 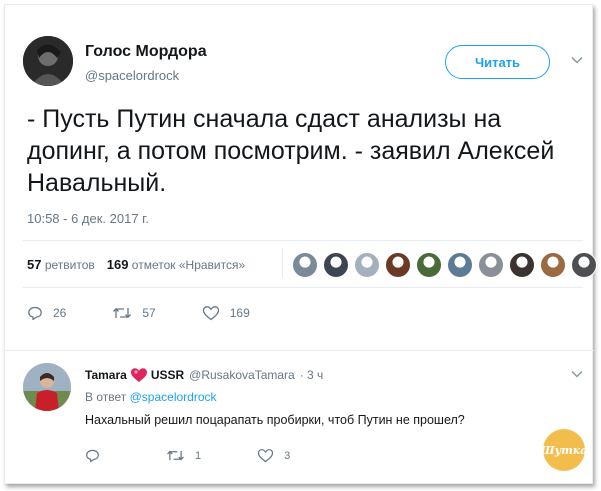 I want to click on reply-header: Tamara USSR @RusakovaTamara · 3 ч, so click(x=204, y=375).